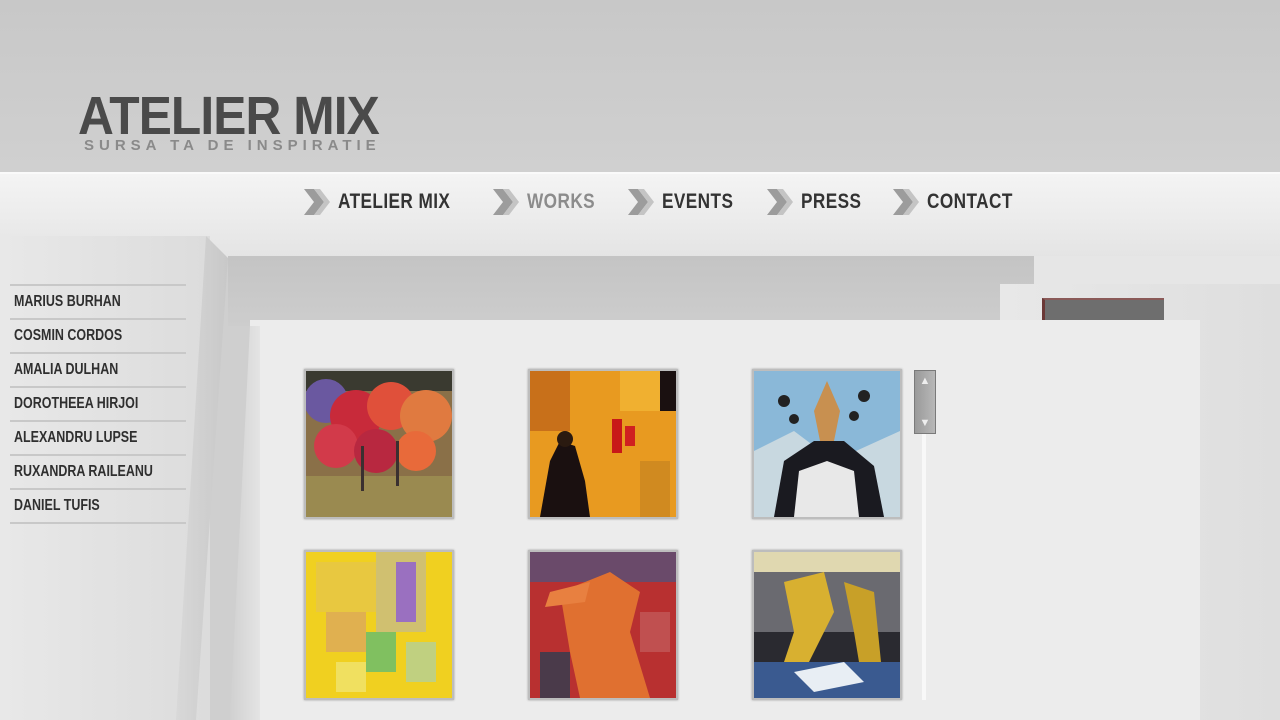  What do you see at coordinates (1103, 309) in the screenshot?
I see `right-panel-bar` at bounding box center [1103, 309].